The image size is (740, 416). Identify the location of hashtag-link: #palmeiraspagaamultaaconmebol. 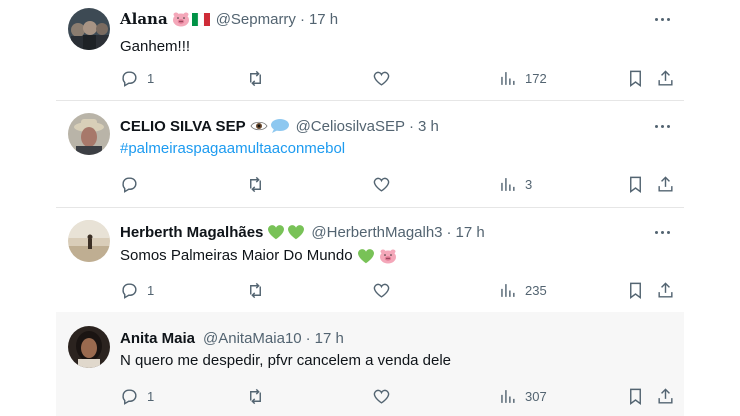
(232, 149).